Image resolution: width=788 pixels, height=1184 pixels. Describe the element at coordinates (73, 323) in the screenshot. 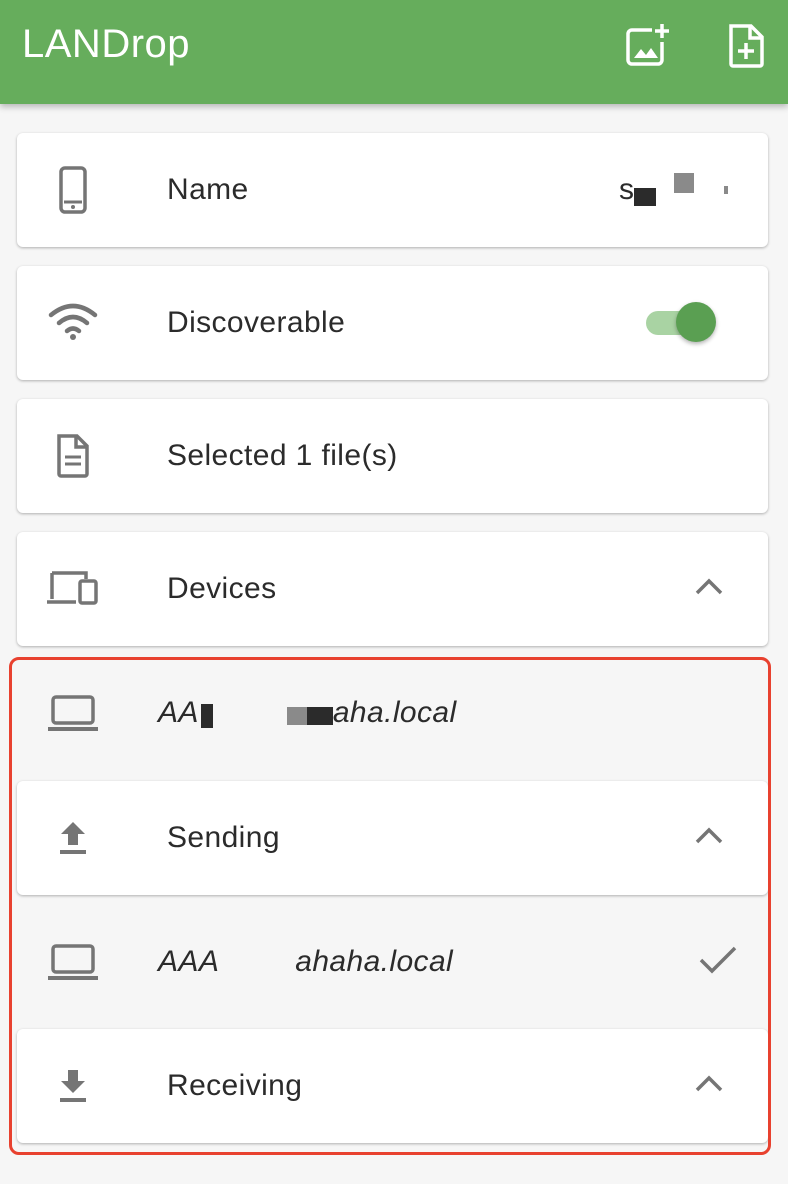

I see `wifi-icon` at that location.